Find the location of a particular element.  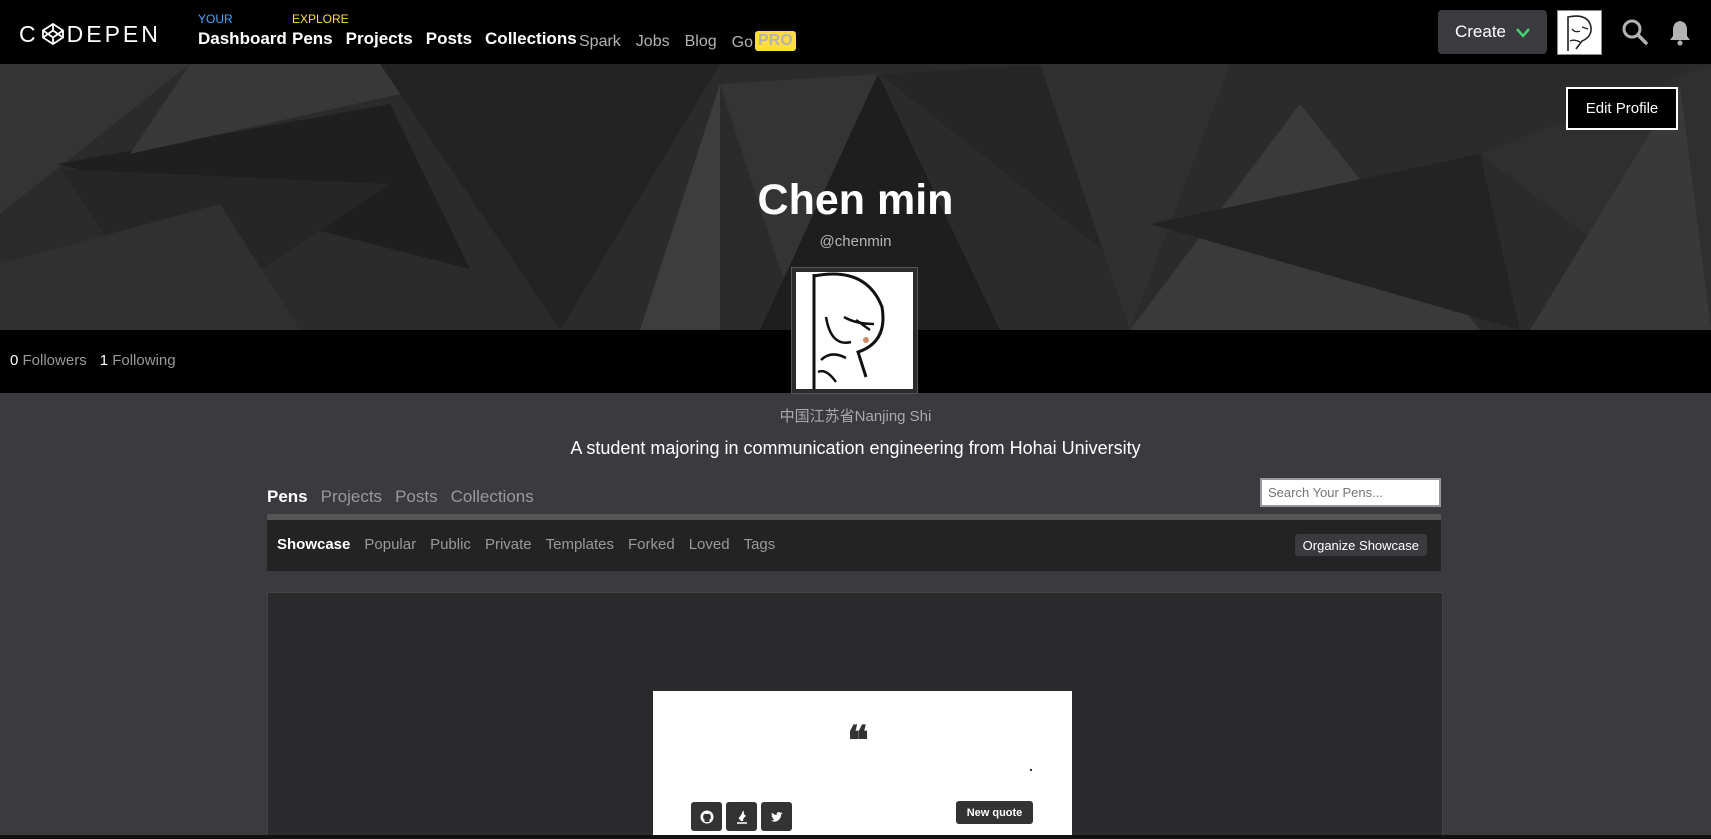

user-avatar is located at coordinates (1579, 32).